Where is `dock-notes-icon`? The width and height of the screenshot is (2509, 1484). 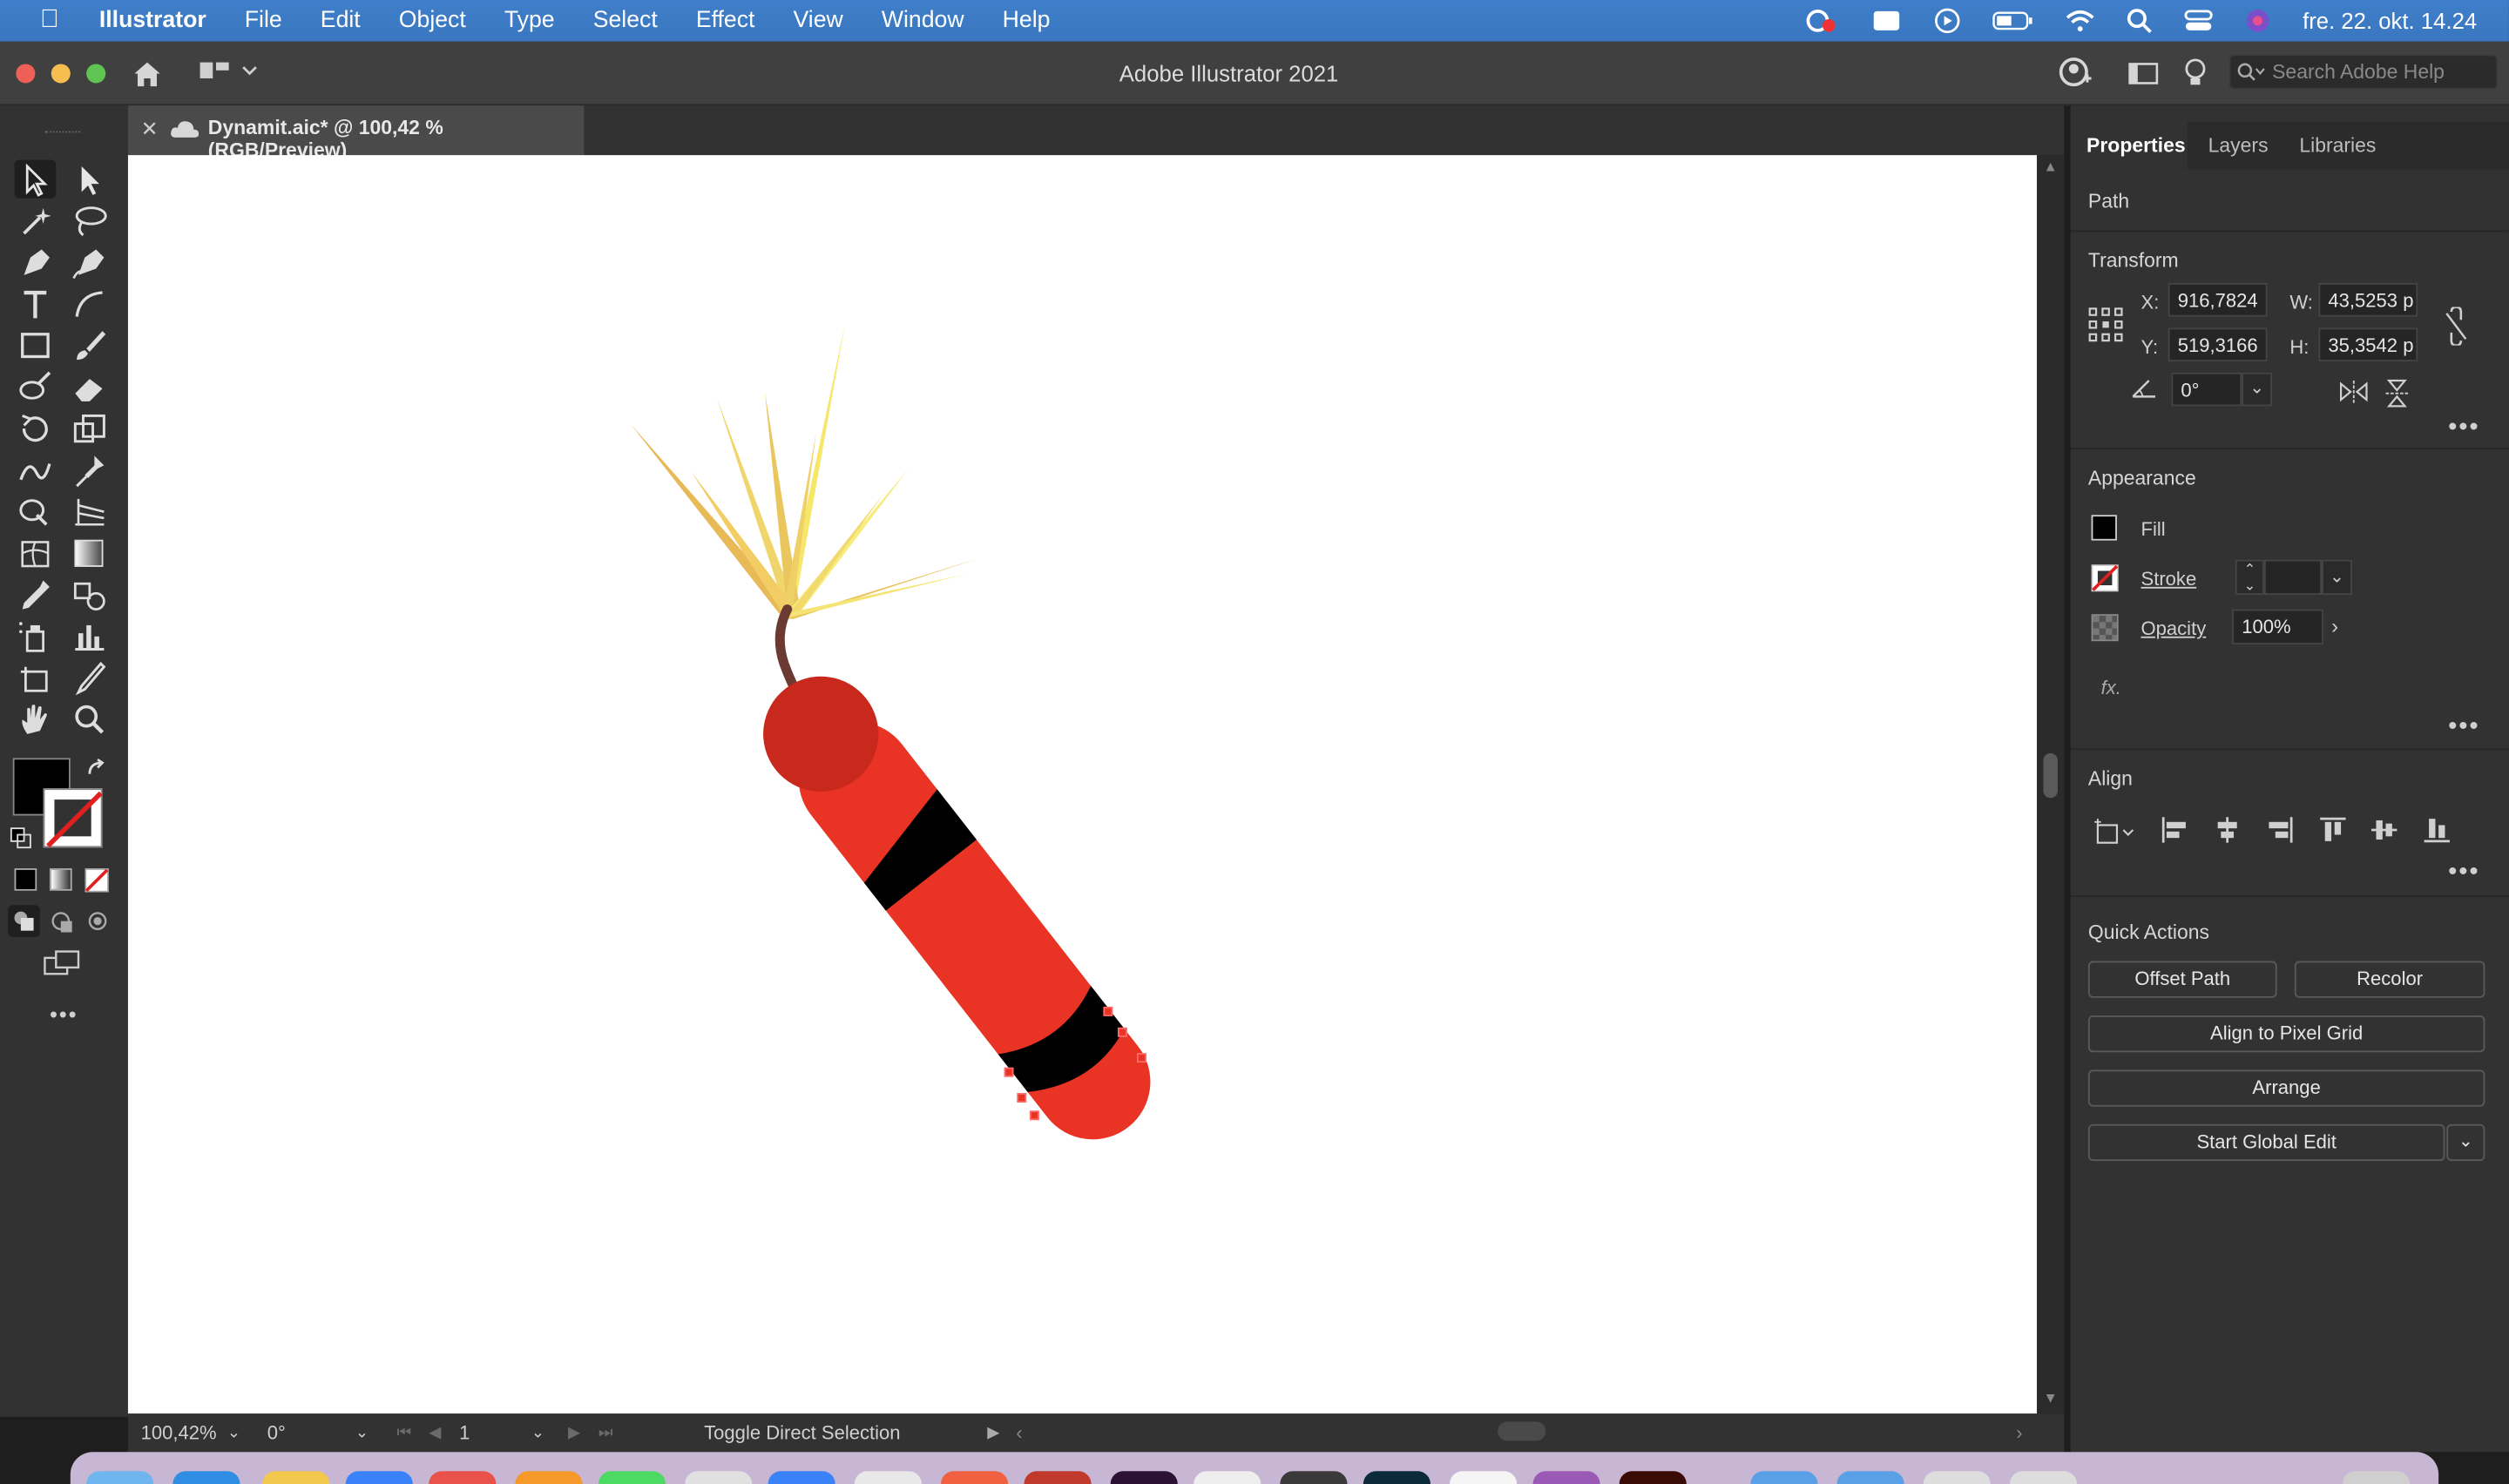 dock-notes-icon is located at coordinates (296, 1477).